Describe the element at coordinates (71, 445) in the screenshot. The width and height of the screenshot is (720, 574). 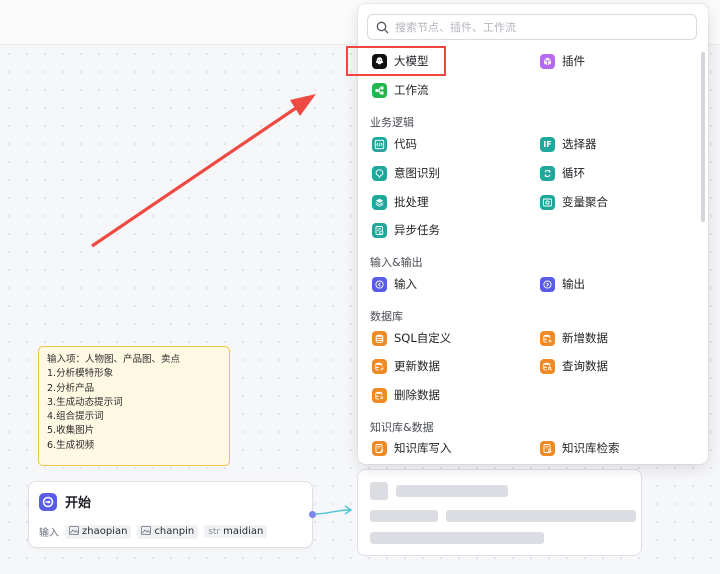
I see `note-line: 6.生成视频` at that location.